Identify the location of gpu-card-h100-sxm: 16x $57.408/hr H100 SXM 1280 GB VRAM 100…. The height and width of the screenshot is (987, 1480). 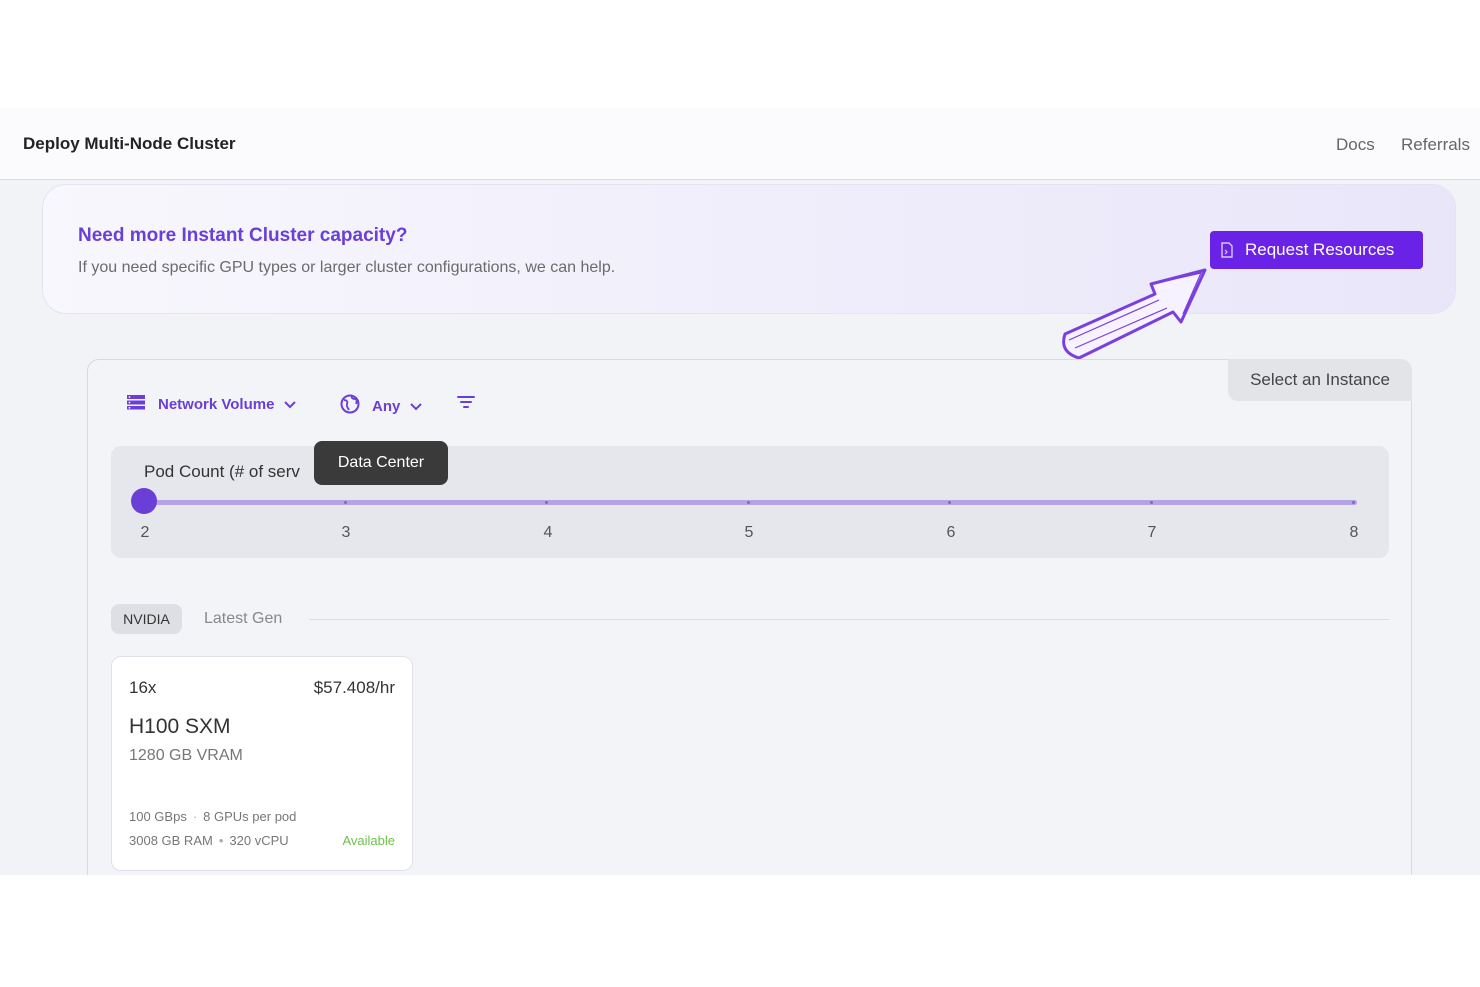
(262, 763).